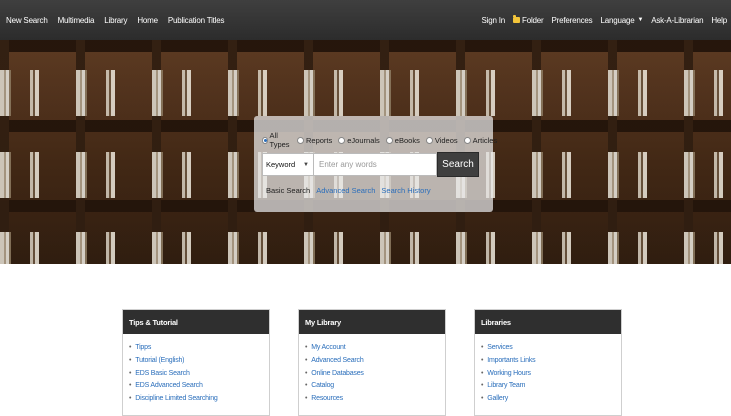 The width and height of the screenshot is (731, 416). What do you see at coordinates (405, 190) in the screenshot?
I see `search-history-link: Search History` at bounding box center [405, 190].